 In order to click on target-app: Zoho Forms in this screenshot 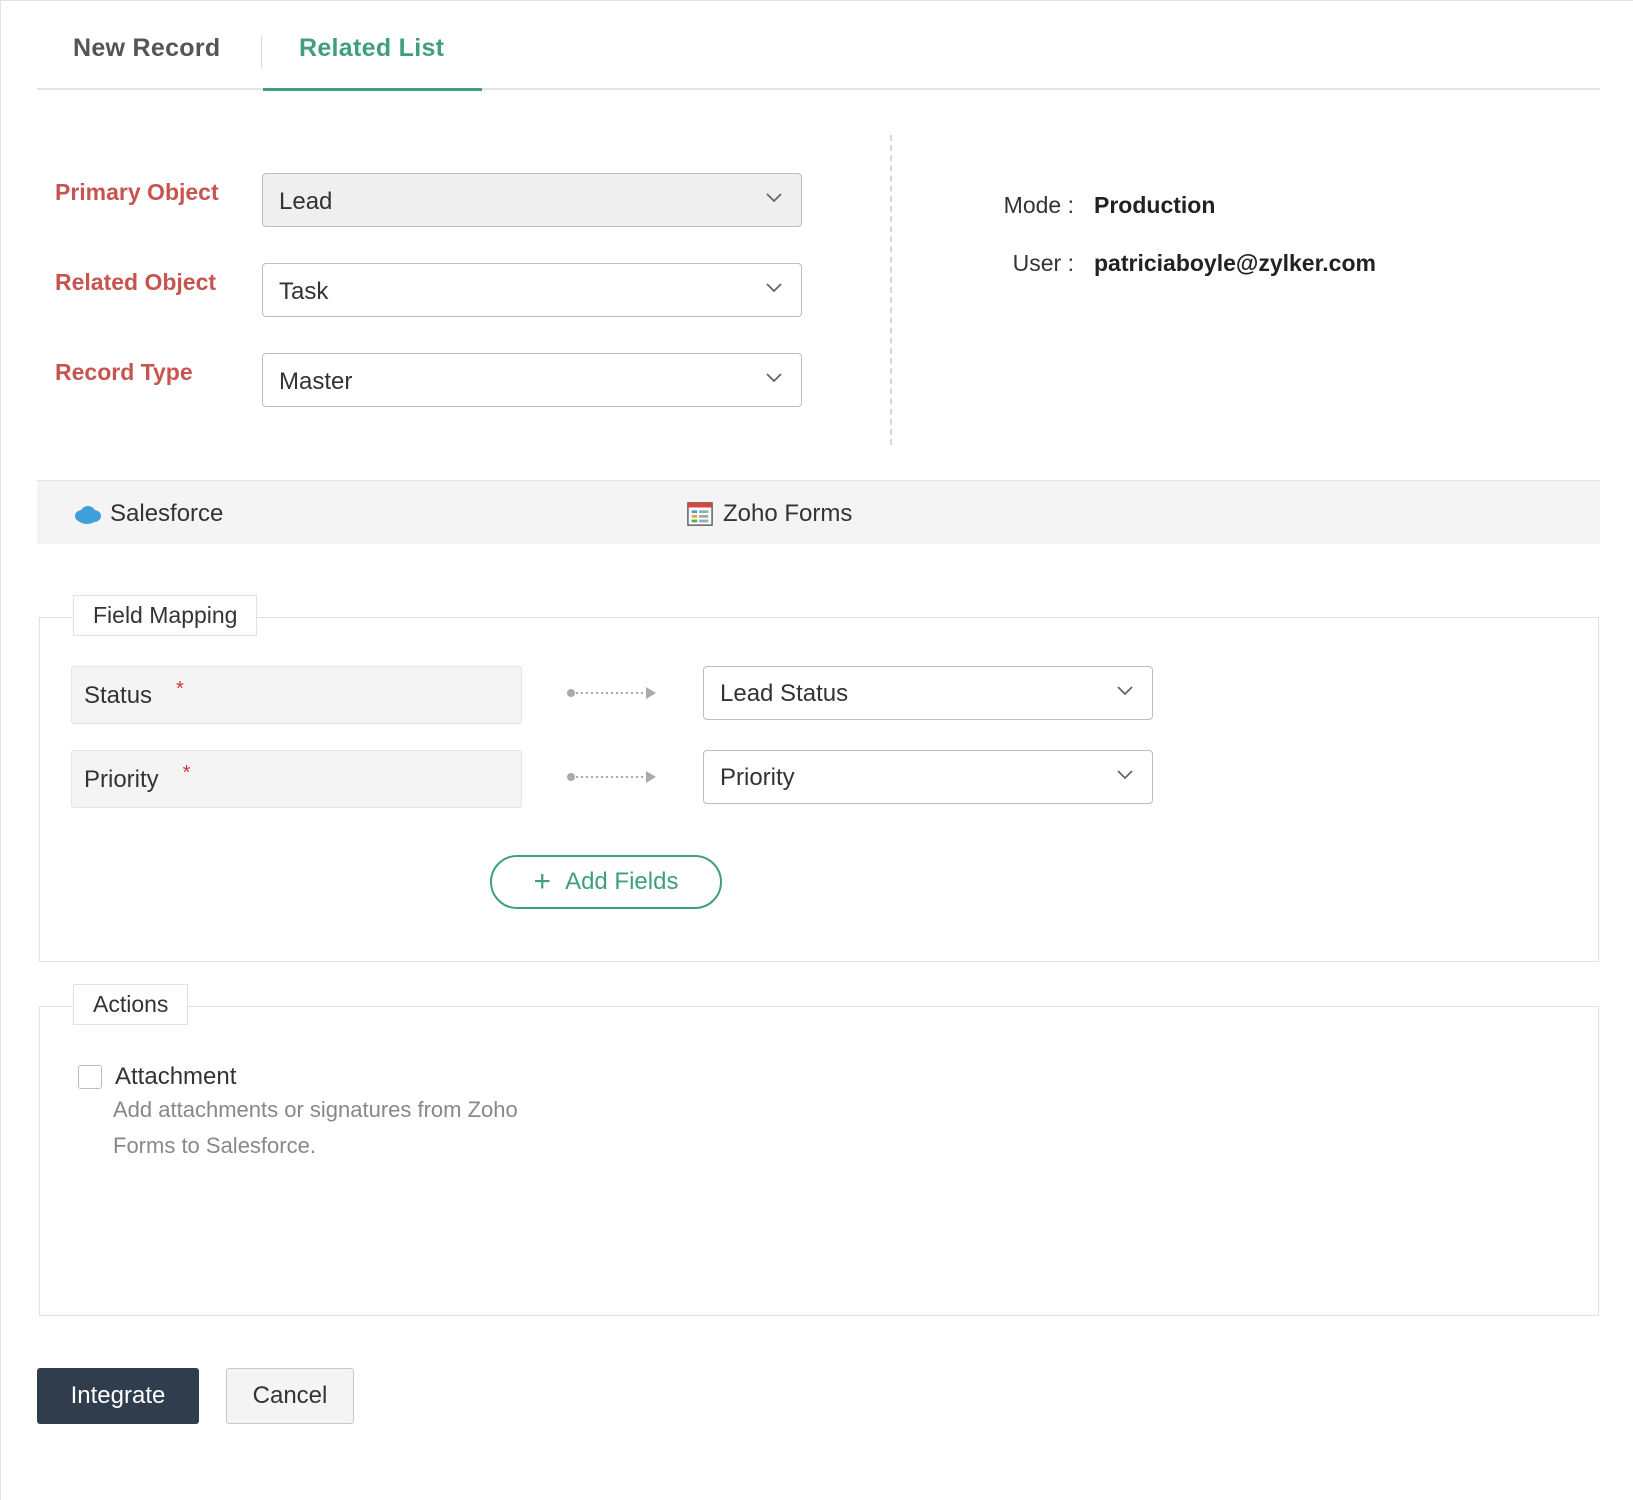, I will do `click(768, 514)`.